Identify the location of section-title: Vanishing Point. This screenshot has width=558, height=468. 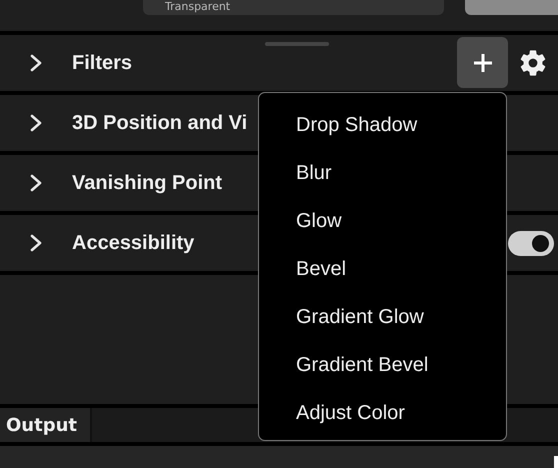
(147, 183).